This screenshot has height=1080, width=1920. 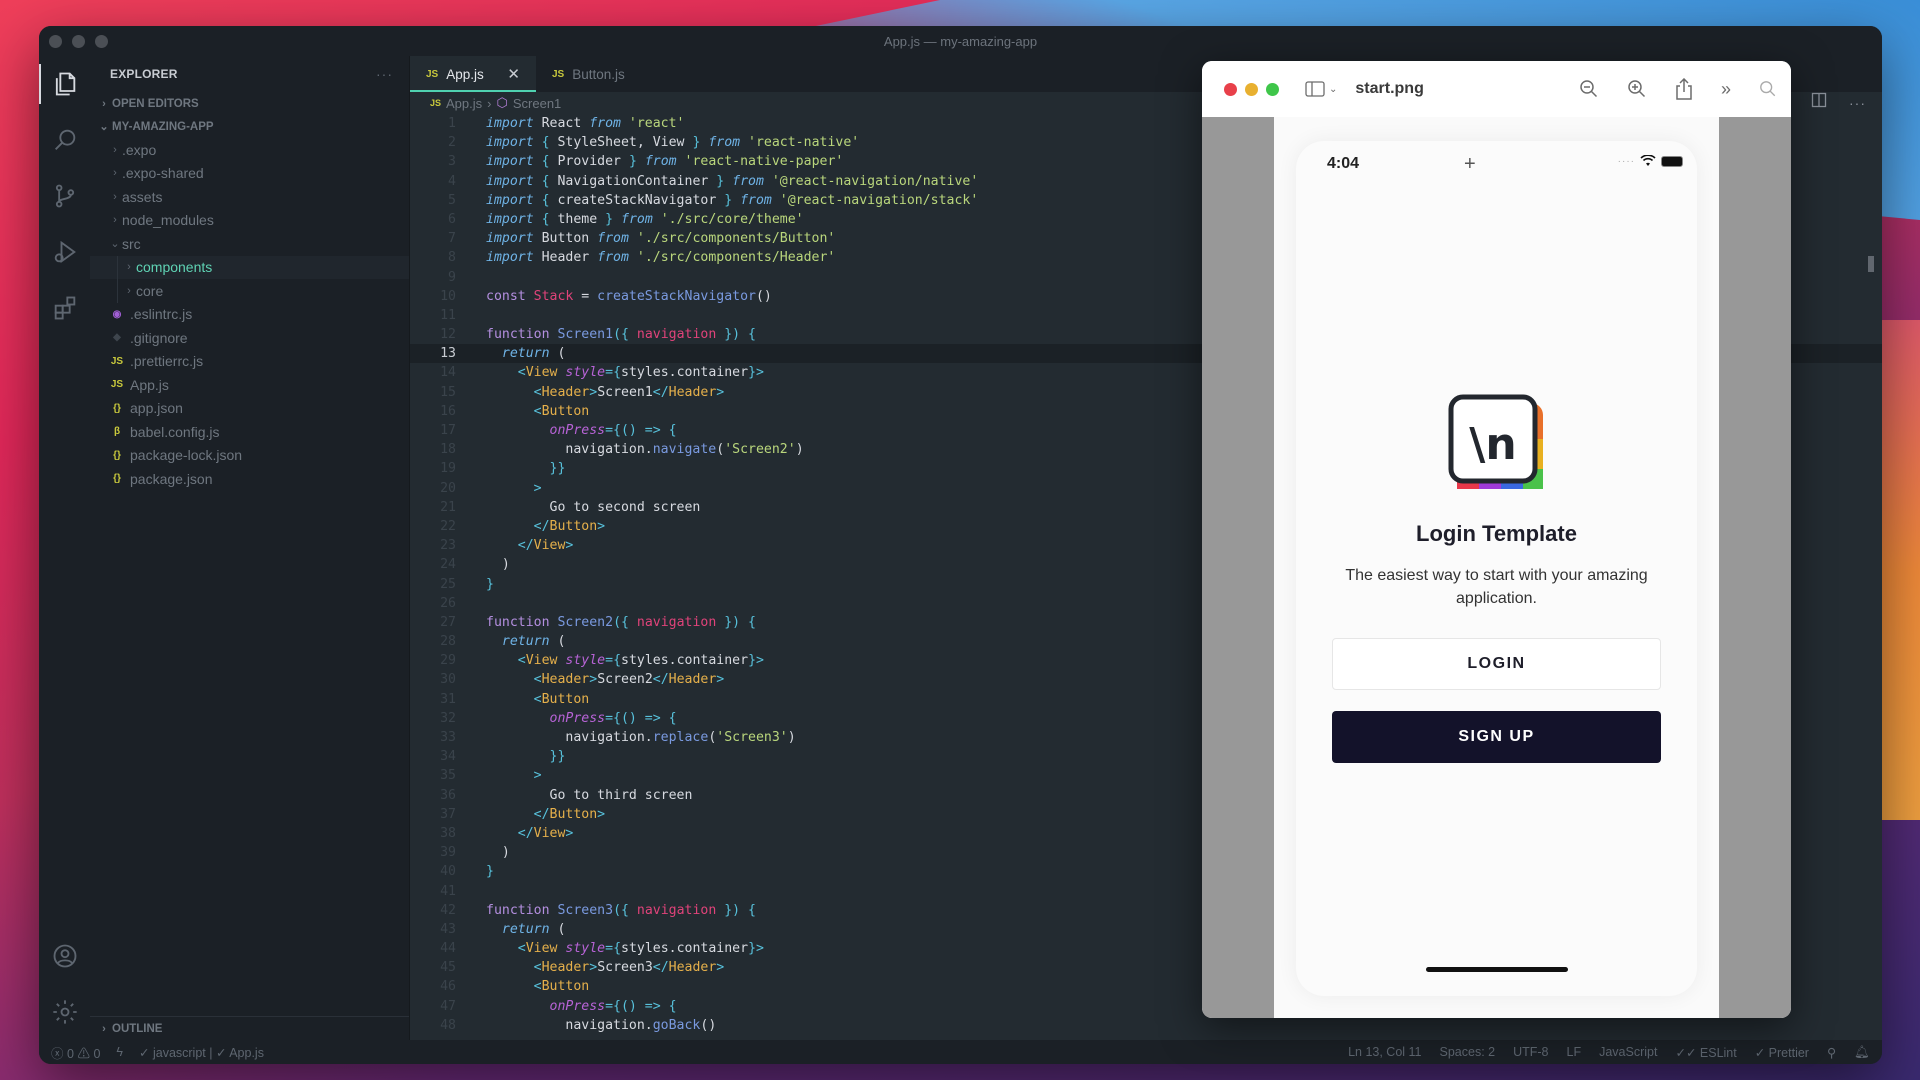 I want to click on tree-item-label: package.json, so click(x=171, y=478).